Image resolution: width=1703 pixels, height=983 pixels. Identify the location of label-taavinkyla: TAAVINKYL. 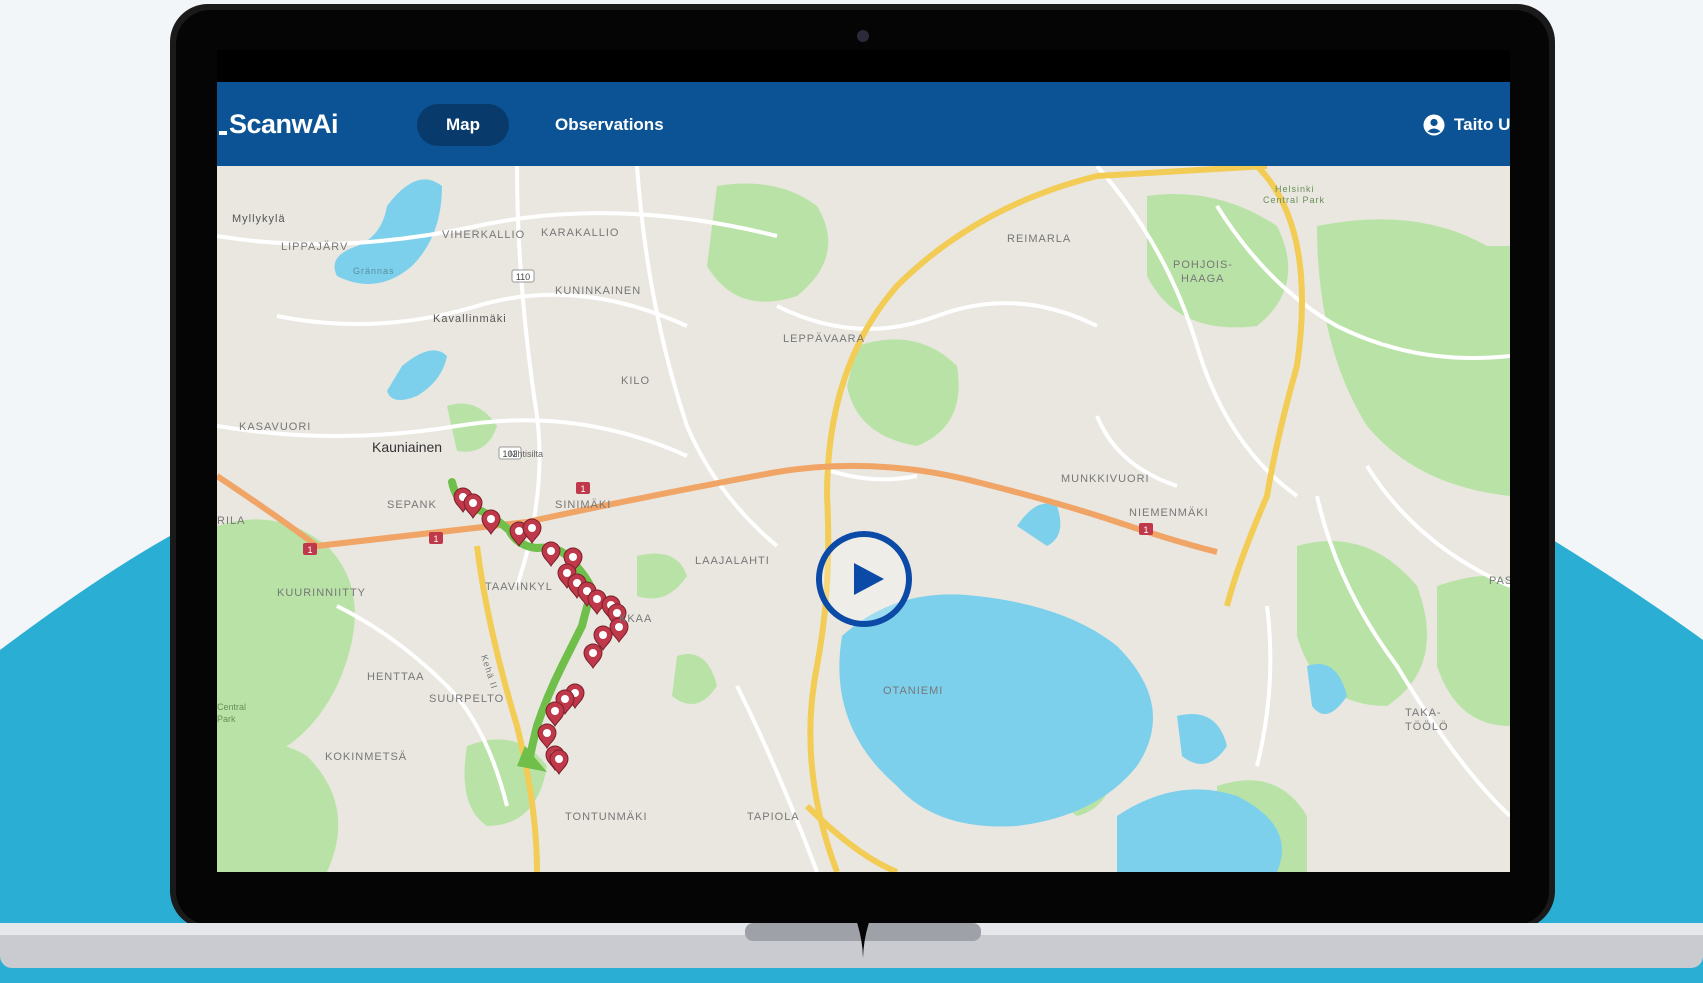
(519, 587).